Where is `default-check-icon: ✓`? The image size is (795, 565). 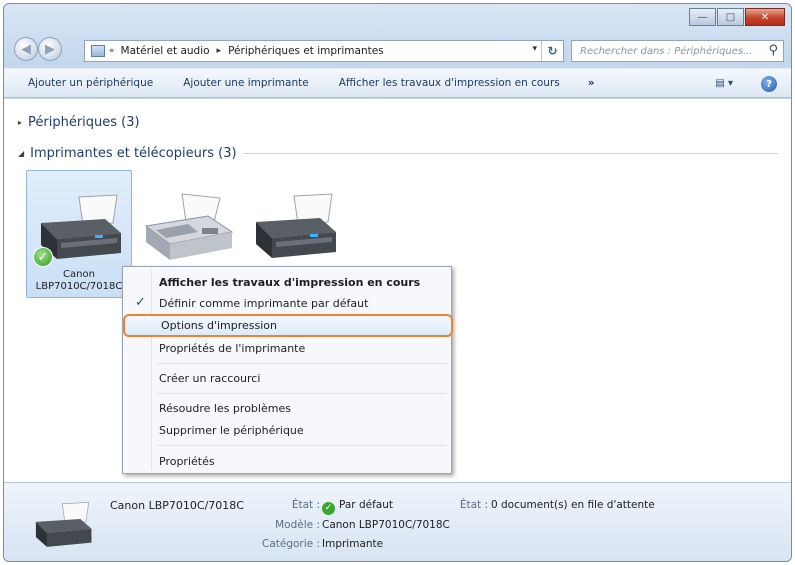
default-check-icon: ✓ is located at coordinates (328, 508).